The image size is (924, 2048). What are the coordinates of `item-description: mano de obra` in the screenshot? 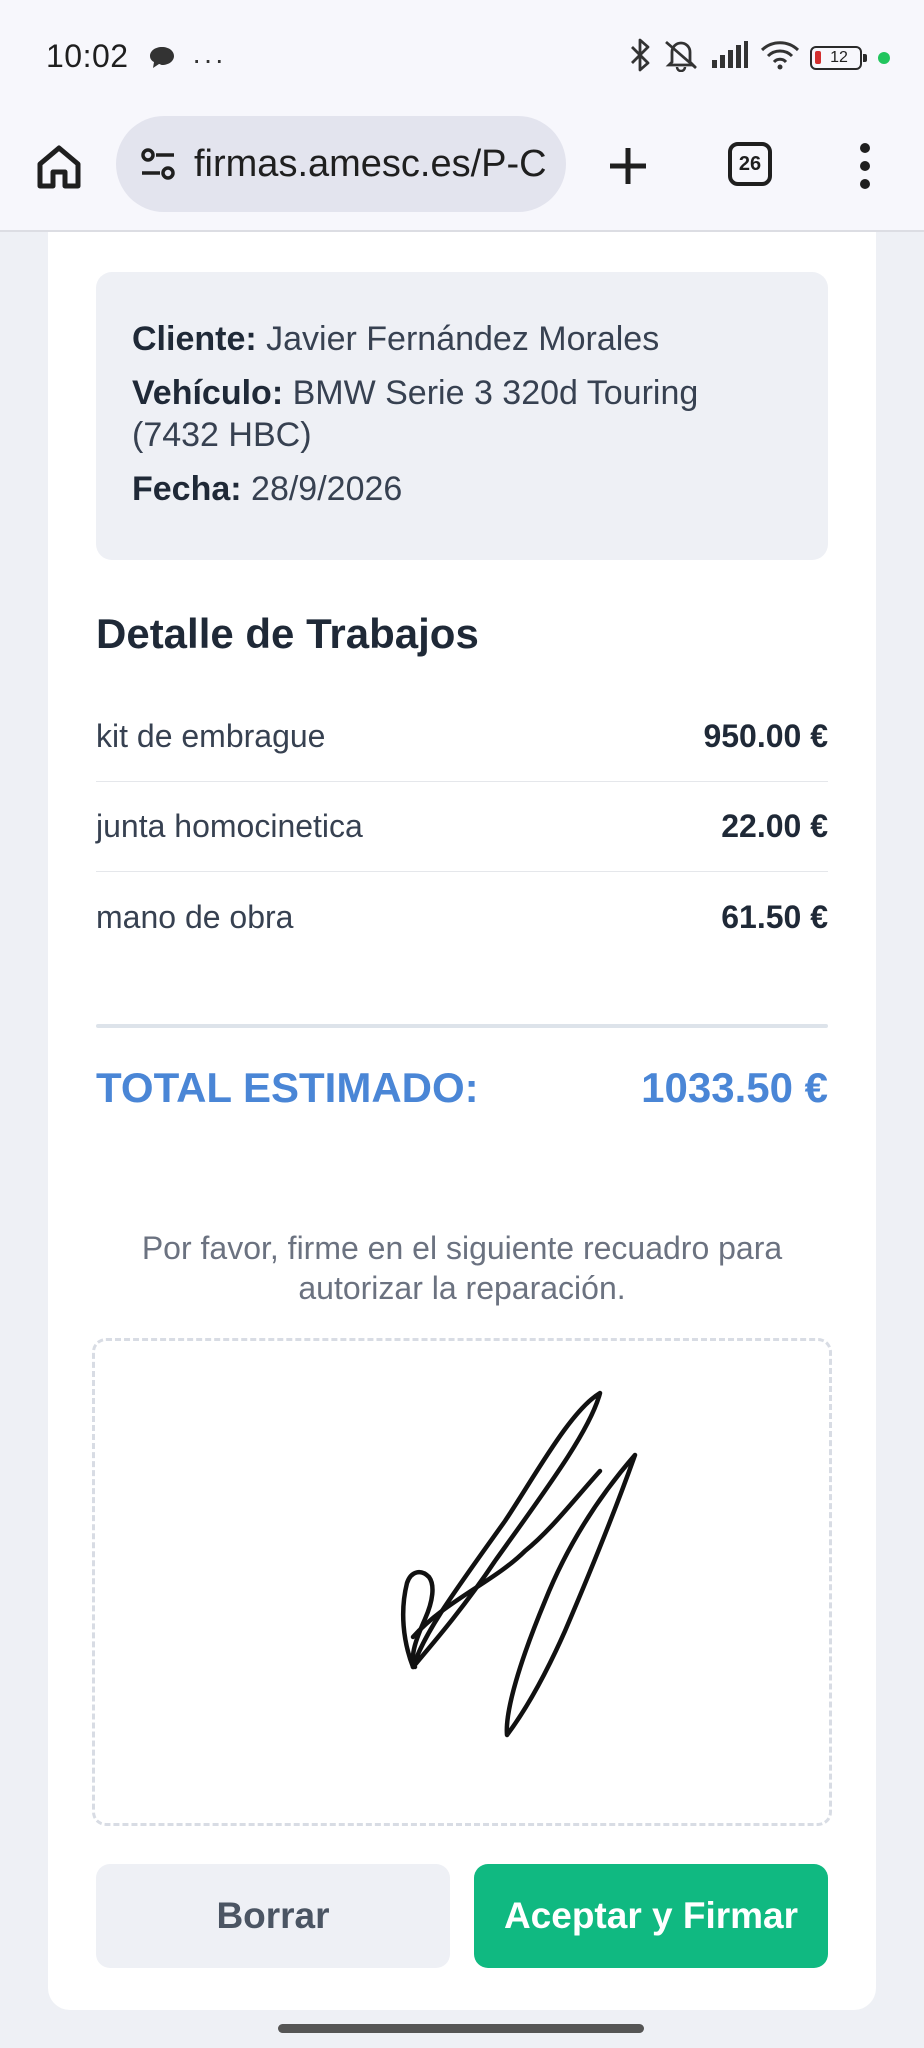 It's located at (195, 916).